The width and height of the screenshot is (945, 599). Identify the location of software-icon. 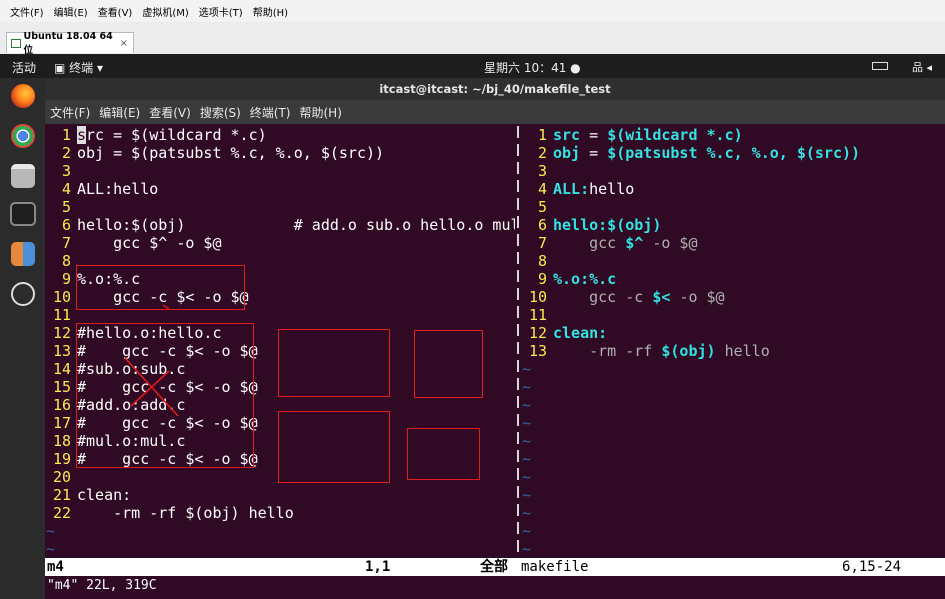
(23, 254).